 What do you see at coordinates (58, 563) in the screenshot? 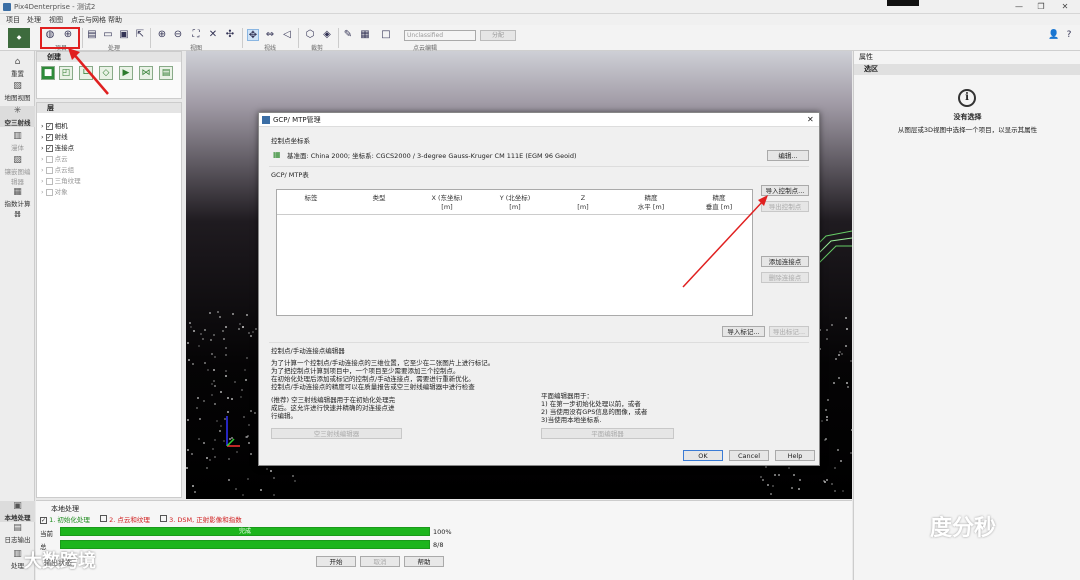
I see `watermark-bottom: 输出状态` at bounding box center [58, 563].